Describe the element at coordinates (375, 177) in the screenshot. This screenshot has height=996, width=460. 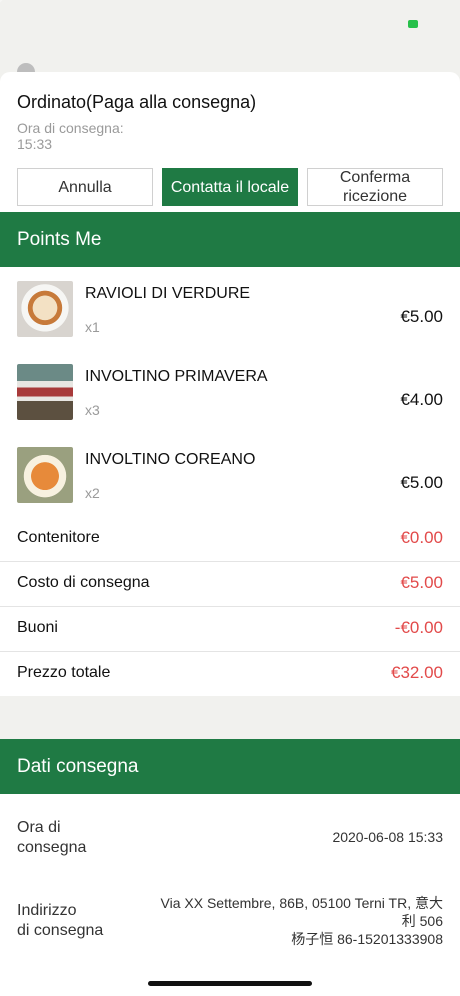
I see `confirm-receipt-label-line1: Conferma` at that location.